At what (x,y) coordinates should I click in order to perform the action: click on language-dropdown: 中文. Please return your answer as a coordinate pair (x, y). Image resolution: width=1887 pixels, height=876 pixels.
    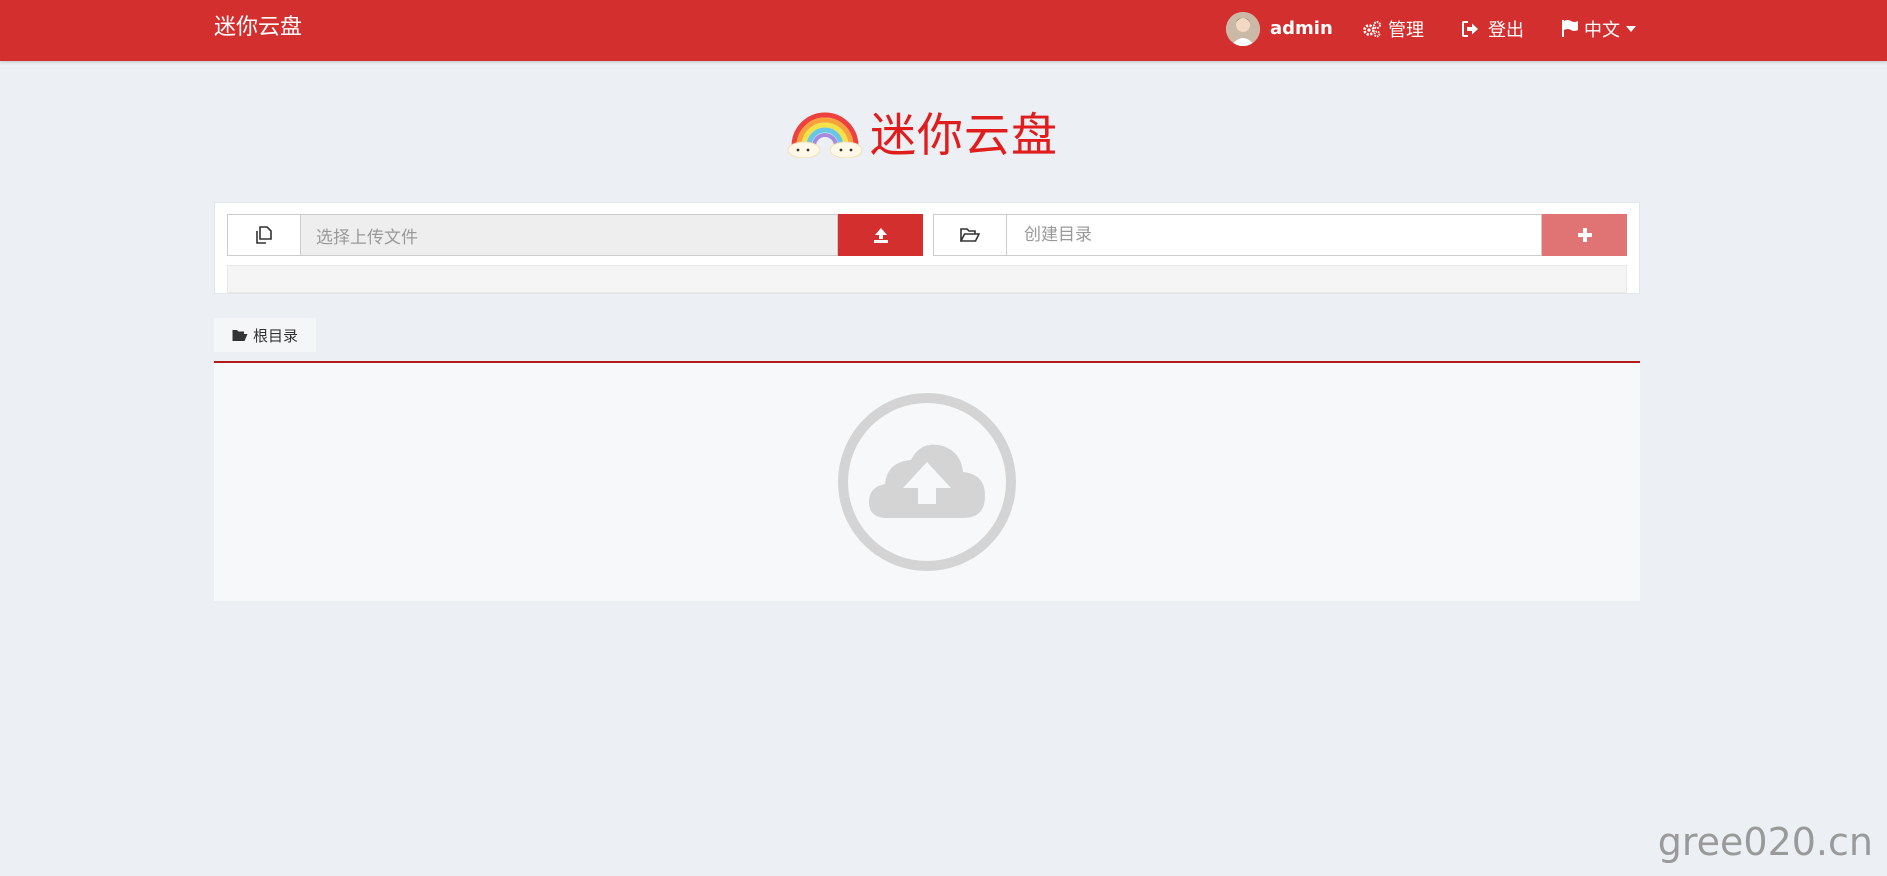
    Looking at the image, I should click on (1599, 28).